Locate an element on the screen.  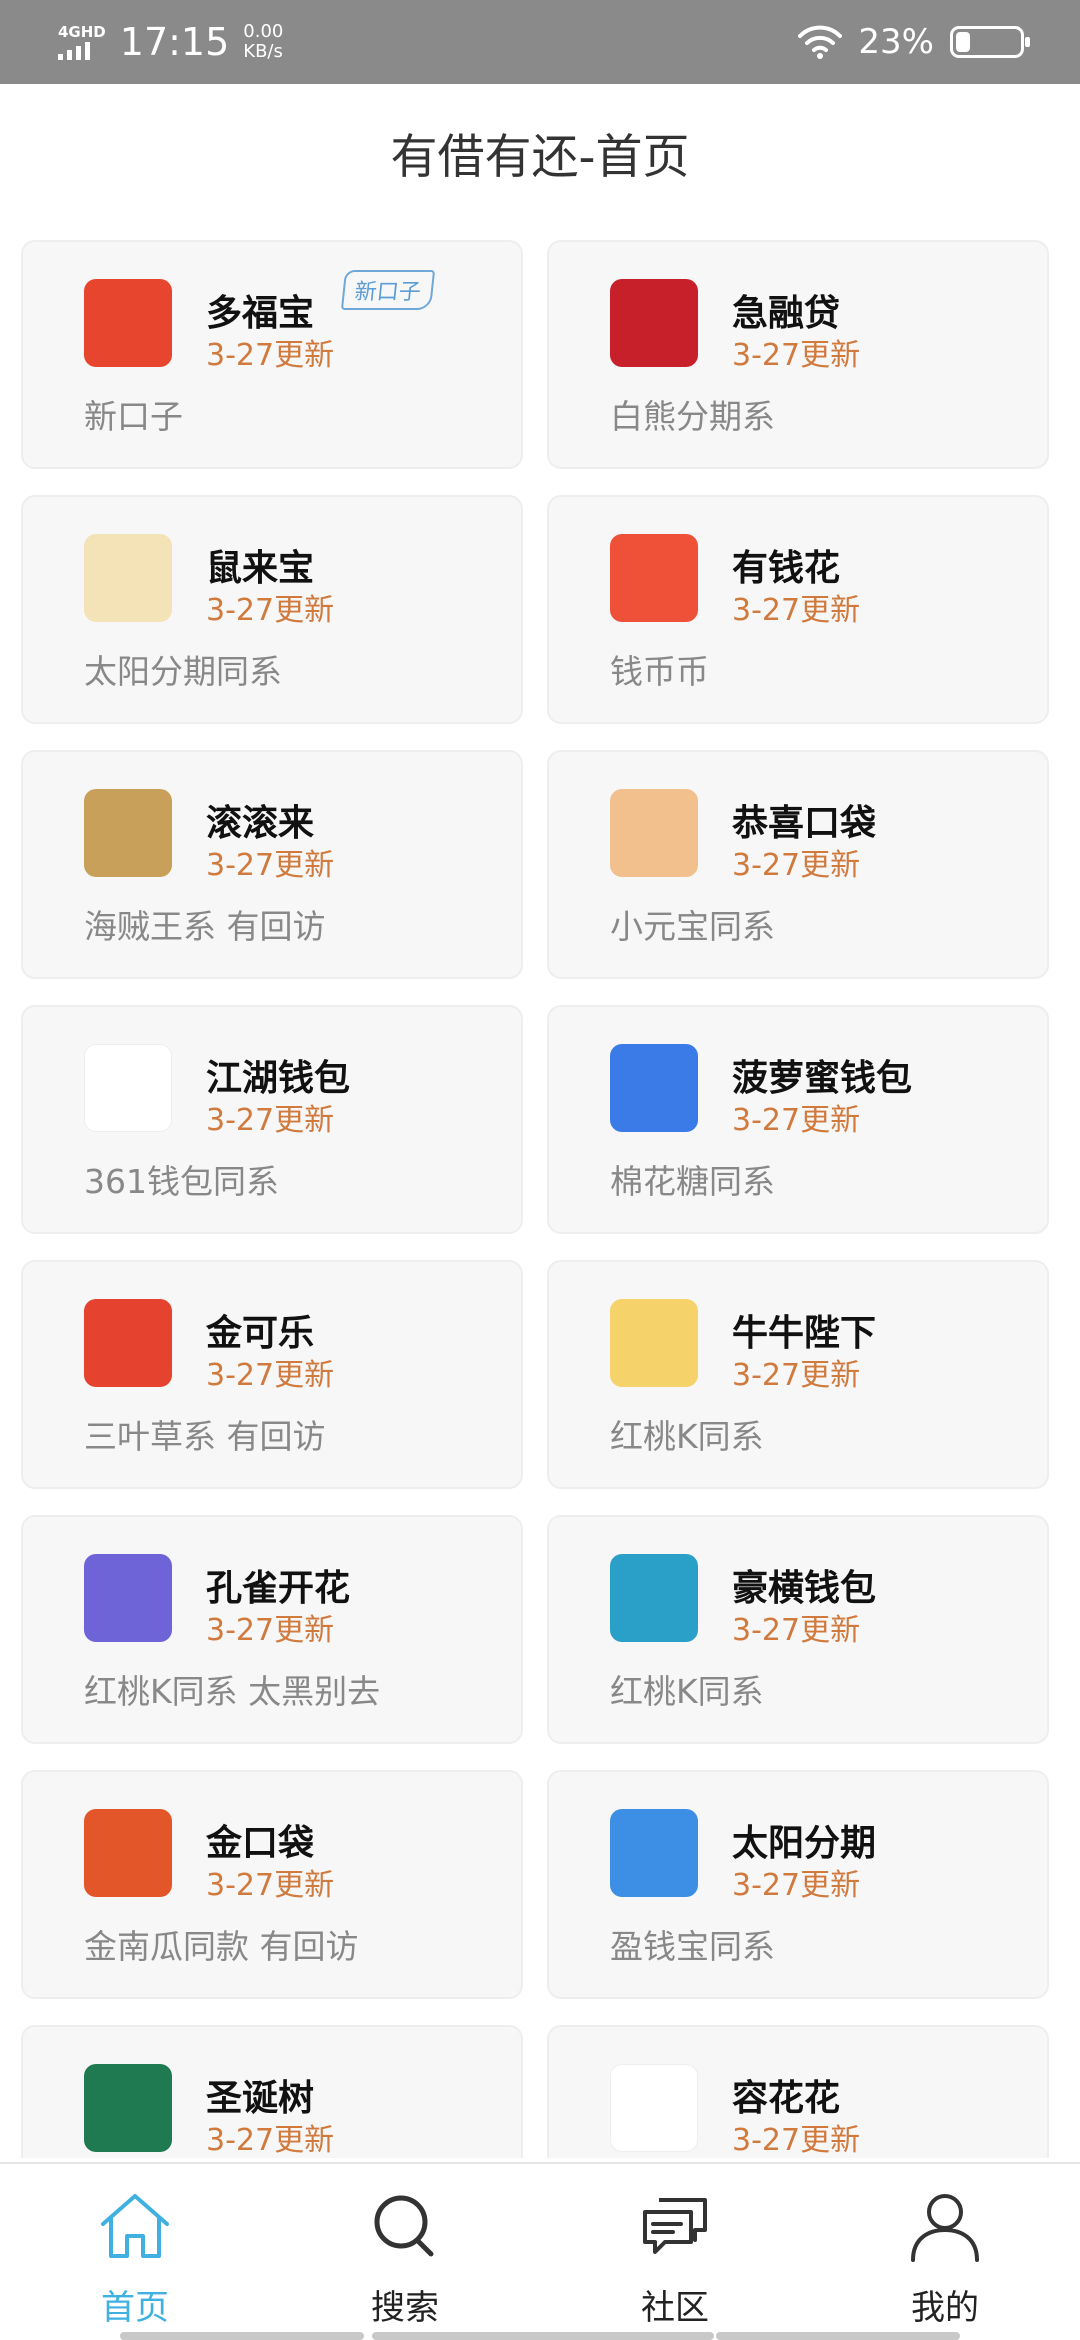
app-name: 有钱花 is located at coordinates (786, 568).